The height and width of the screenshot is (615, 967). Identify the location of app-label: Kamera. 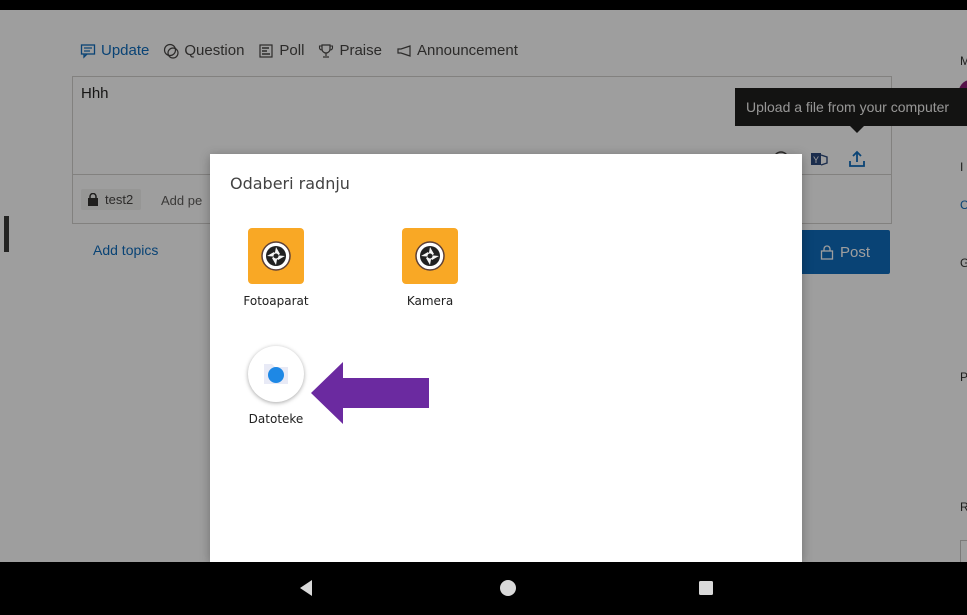
(430, 301).